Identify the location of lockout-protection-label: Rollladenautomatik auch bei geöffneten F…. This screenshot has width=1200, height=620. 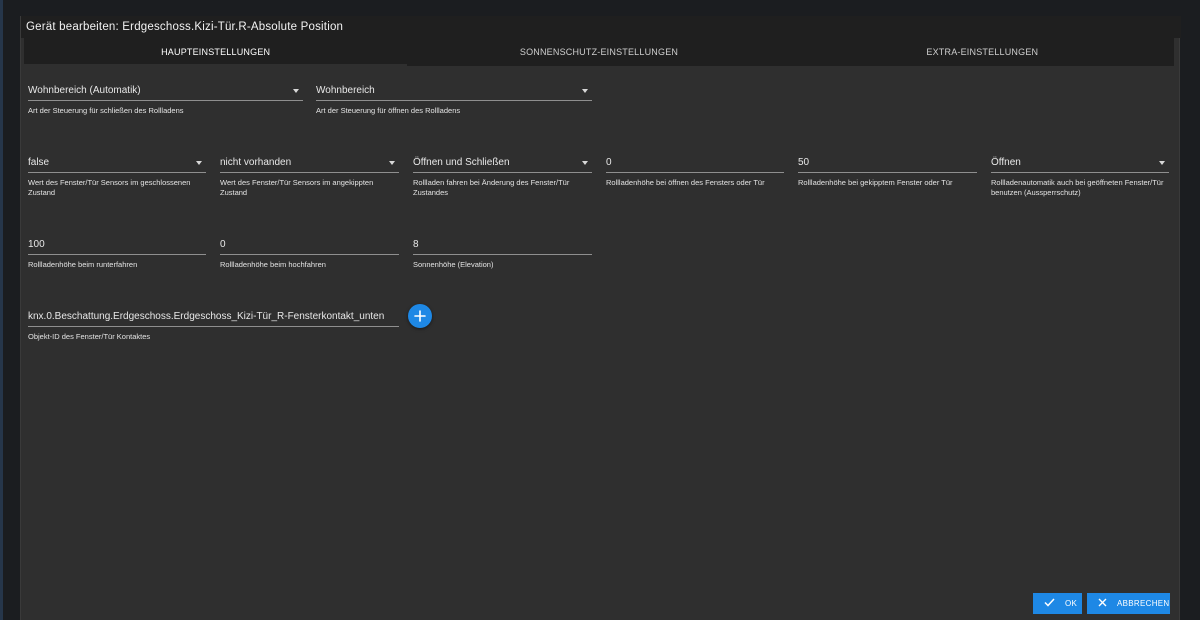
(1077, 187).